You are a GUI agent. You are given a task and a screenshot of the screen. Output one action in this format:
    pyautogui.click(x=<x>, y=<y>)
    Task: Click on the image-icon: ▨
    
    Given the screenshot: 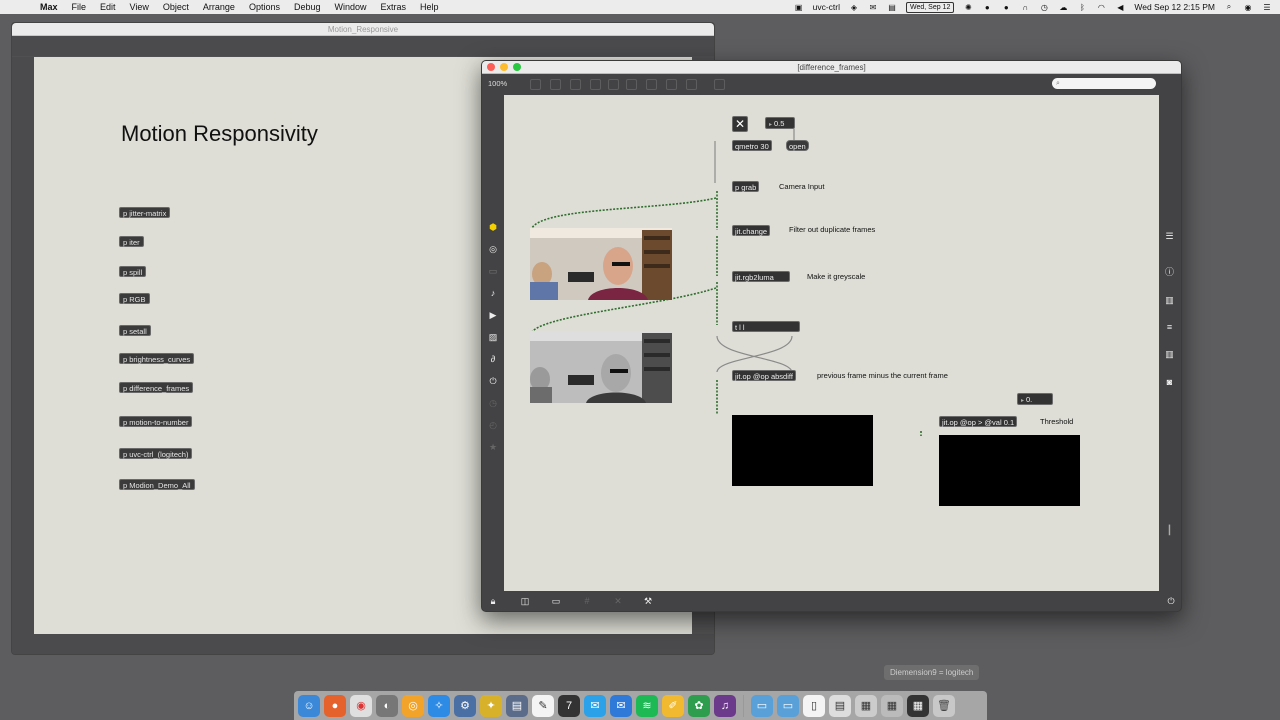 What is the action you would take?
    pyautogui.click(x=493, y=337)
    